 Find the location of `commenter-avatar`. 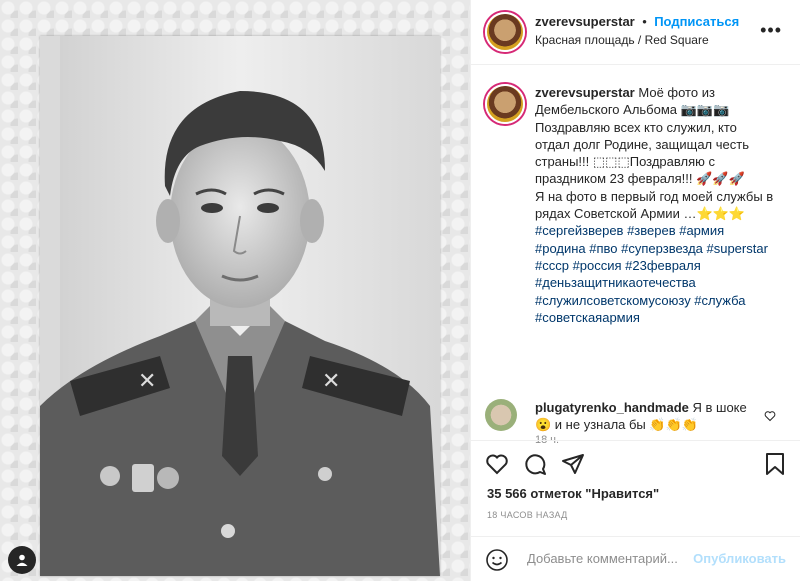

commenter-avatar is located at coordinates (501, 415).